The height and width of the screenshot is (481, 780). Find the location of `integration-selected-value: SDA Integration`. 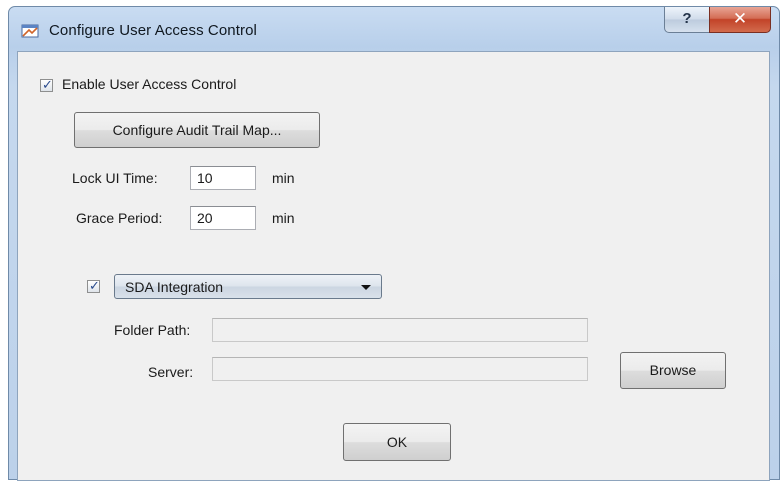

integration-selected-value: SDA Integration is located at coordinates (174, 287).